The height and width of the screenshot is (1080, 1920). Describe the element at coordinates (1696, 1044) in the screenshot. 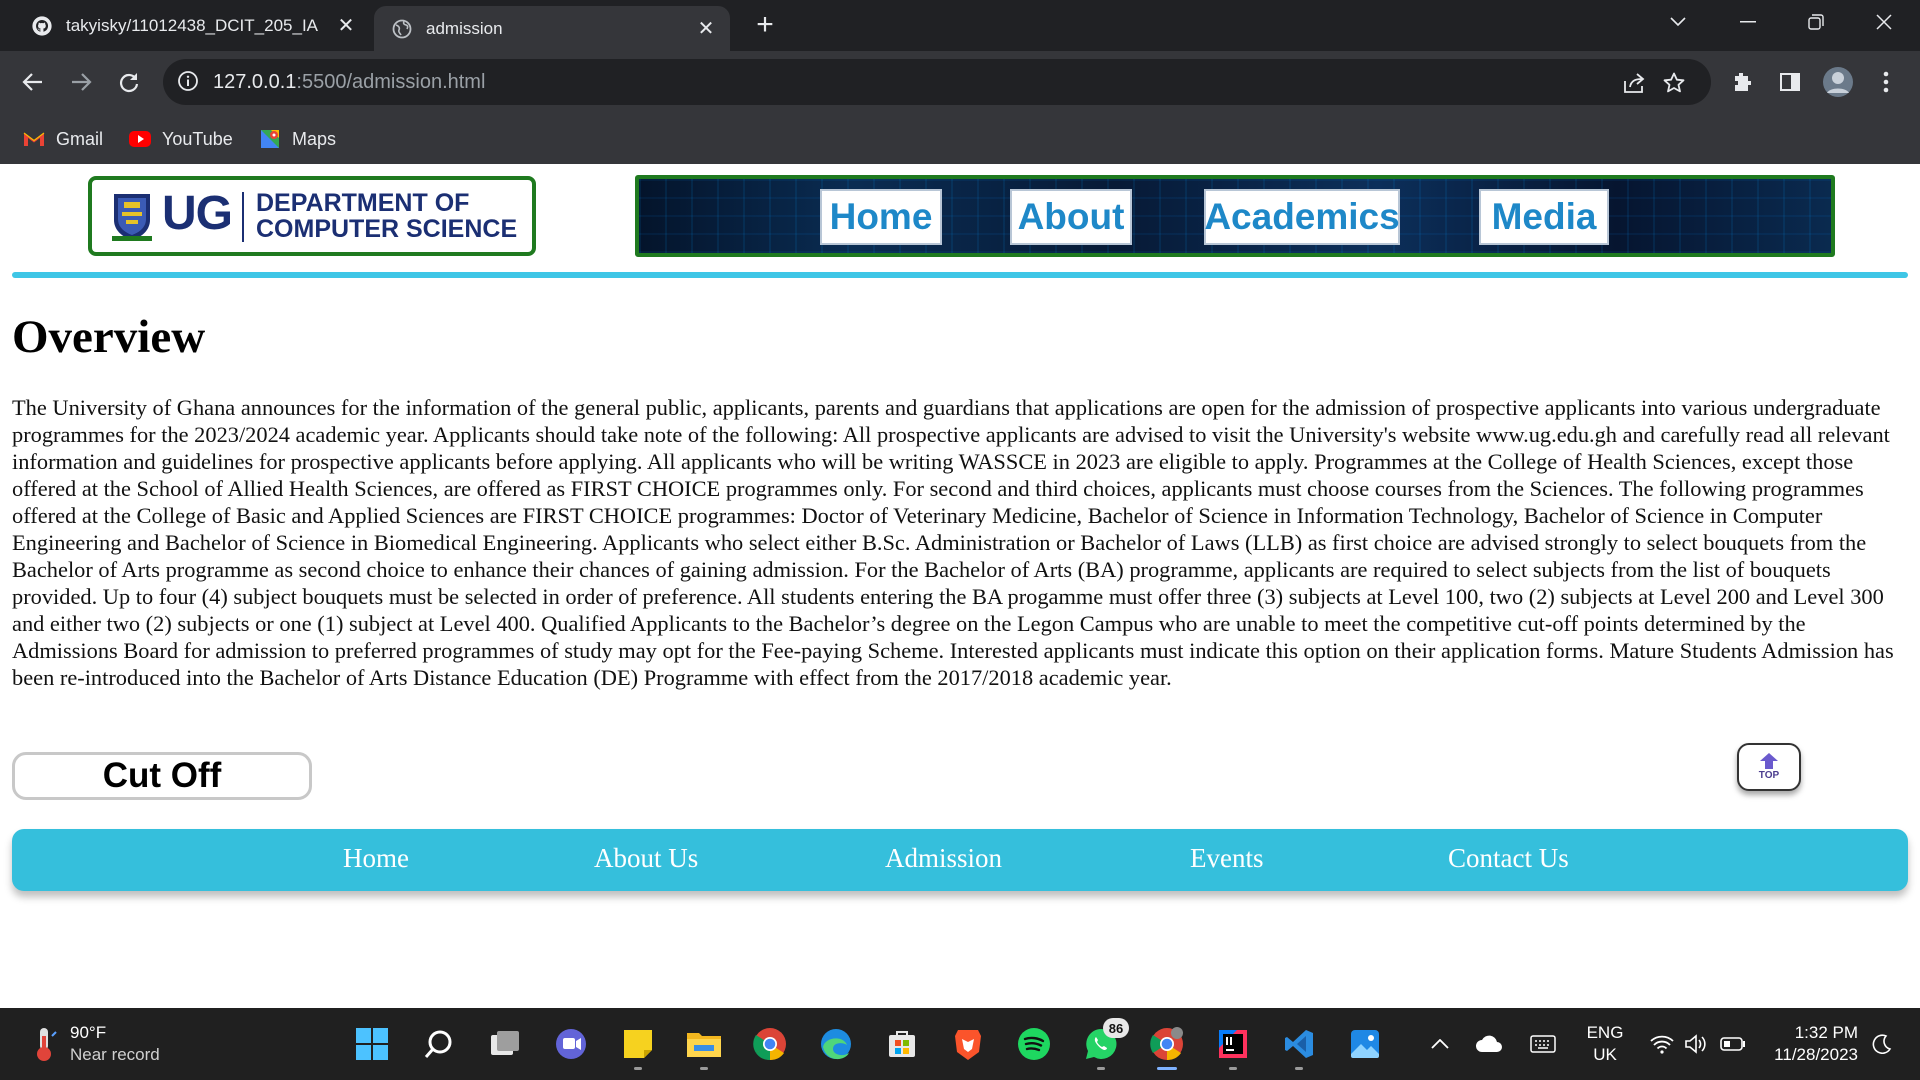

I see `volume-icon` at that location.